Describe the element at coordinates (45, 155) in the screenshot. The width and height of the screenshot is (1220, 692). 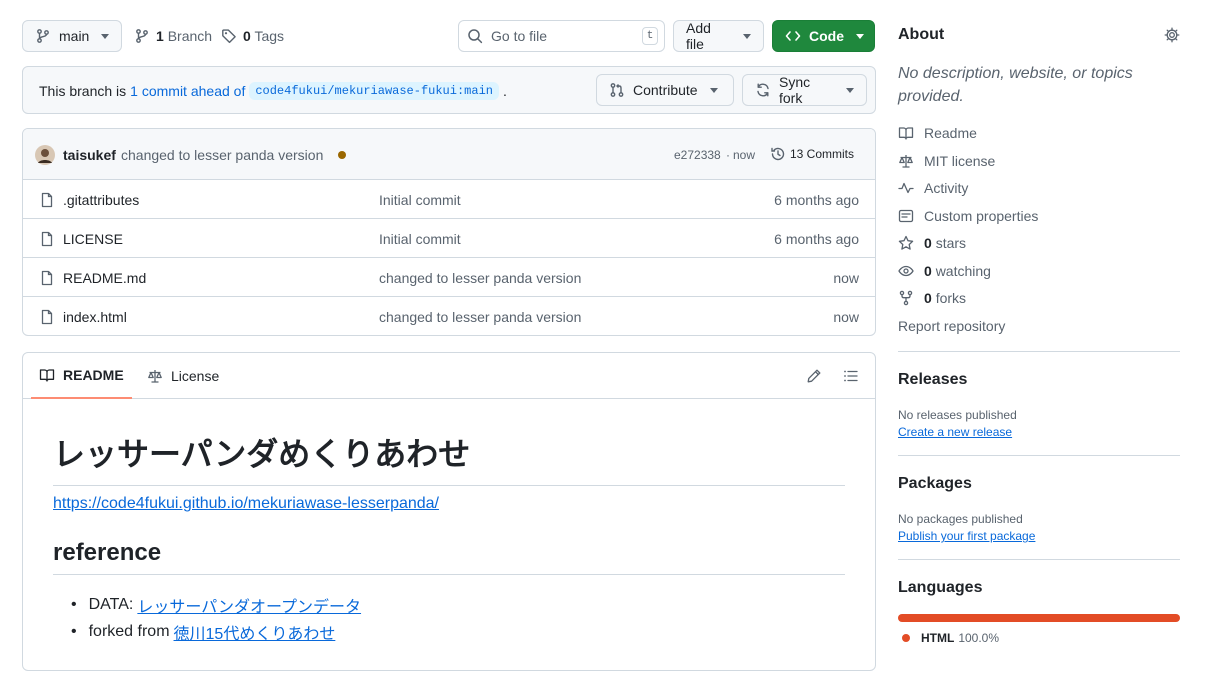
I see `avatar` at that location.